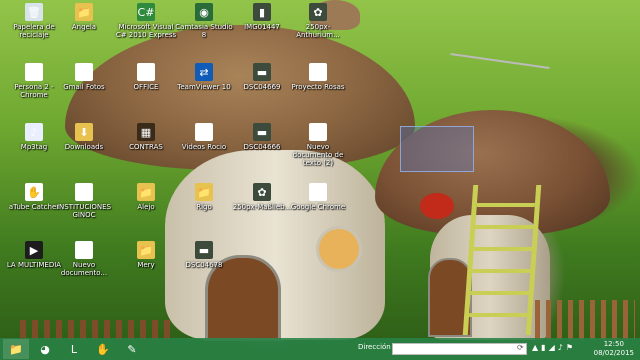 The width and height of the screenshot is (640, 360). Describe the element at coordinates (569, 347) in the screenshot. I see `action-center-icon: ⚑` at that location.